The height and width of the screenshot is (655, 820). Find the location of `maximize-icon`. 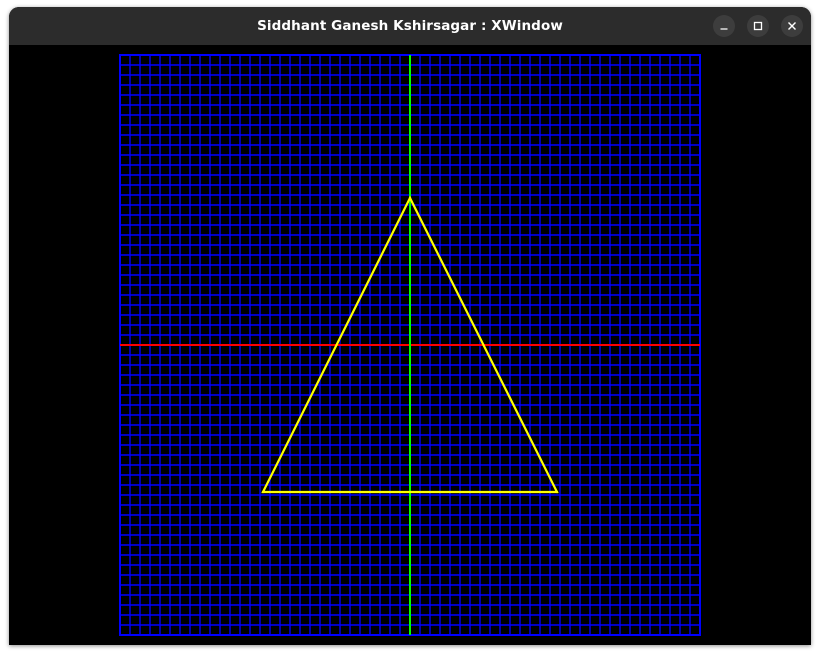

maximize-icon is located at coordinates (758, 26).